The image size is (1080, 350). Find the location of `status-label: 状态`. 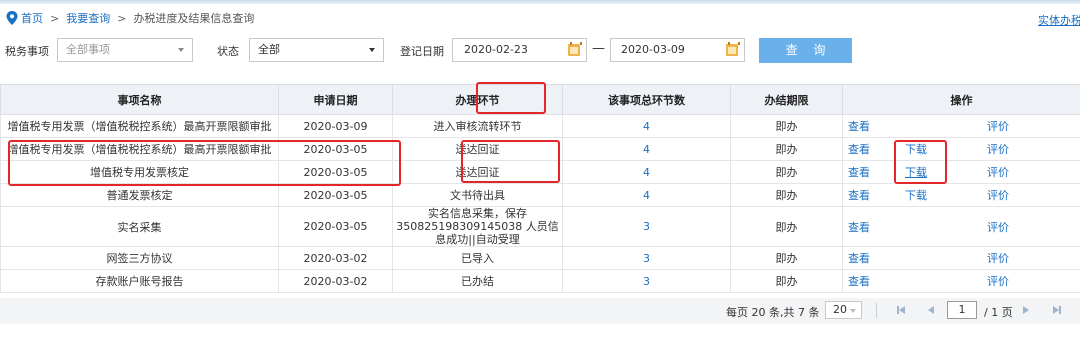

status-label: 状态 is located at coordinates (228, 51).